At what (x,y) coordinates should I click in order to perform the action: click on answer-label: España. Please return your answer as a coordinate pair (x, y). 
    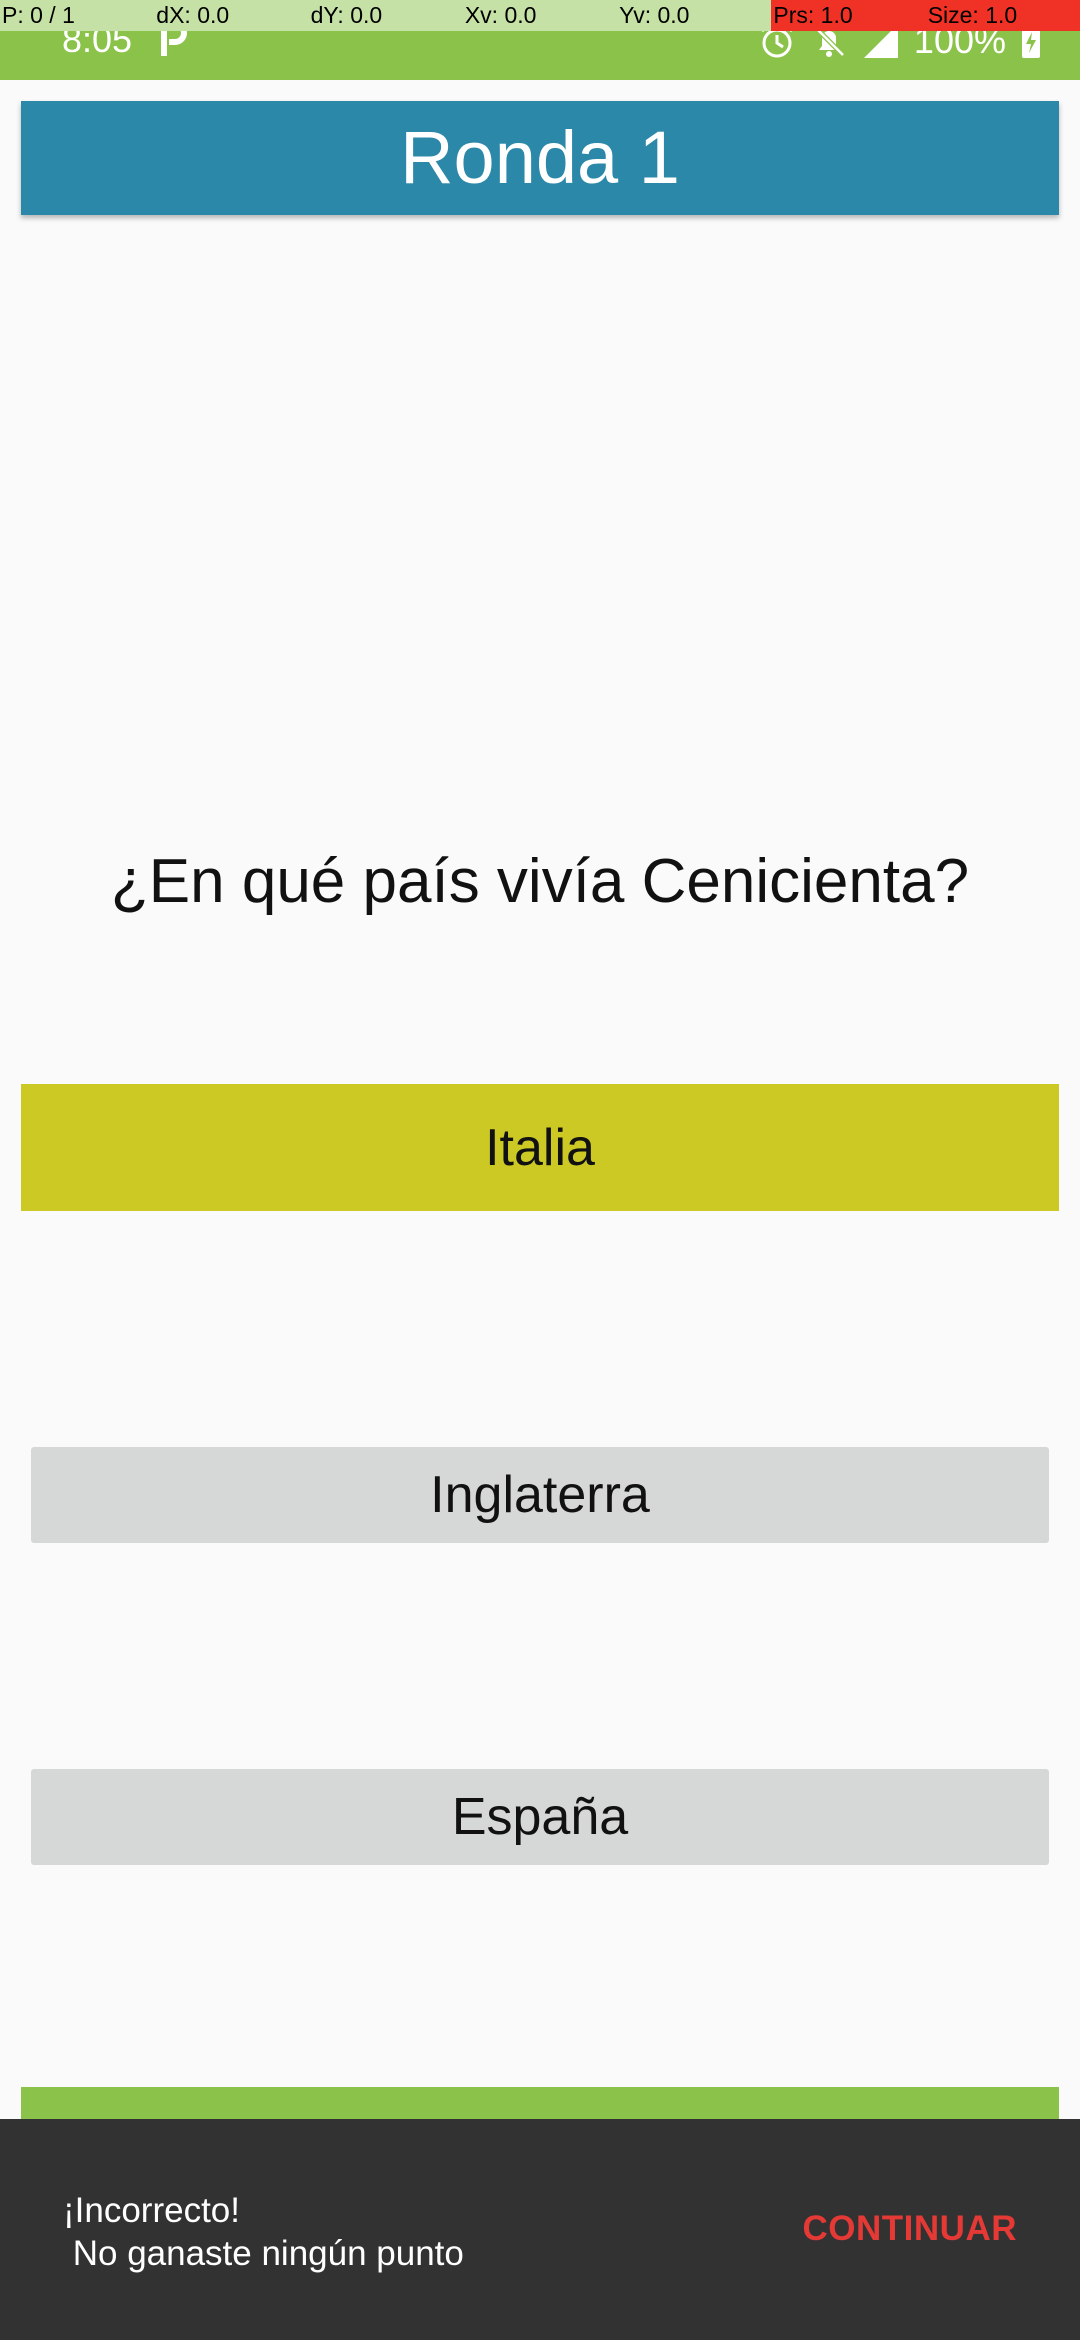
    Looking at the image, I should click on (540, 1817).